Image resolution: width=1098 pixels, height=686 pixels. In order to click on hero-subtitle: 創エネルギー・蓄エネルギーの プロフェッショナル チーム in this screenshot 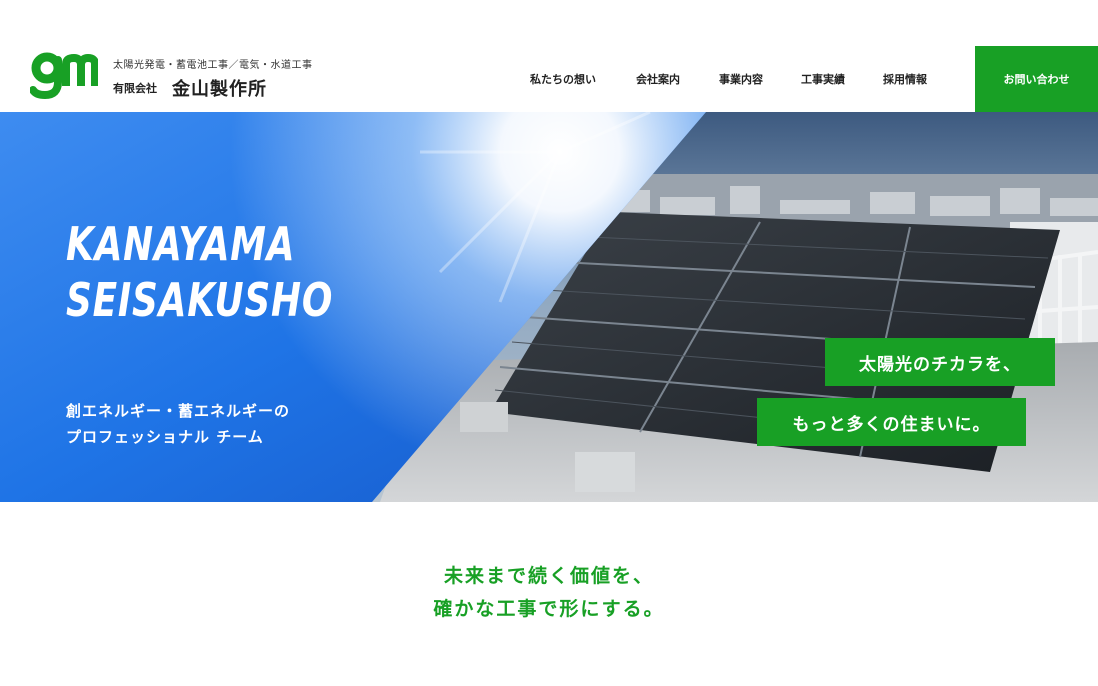, I will do `click(178, 424)`.